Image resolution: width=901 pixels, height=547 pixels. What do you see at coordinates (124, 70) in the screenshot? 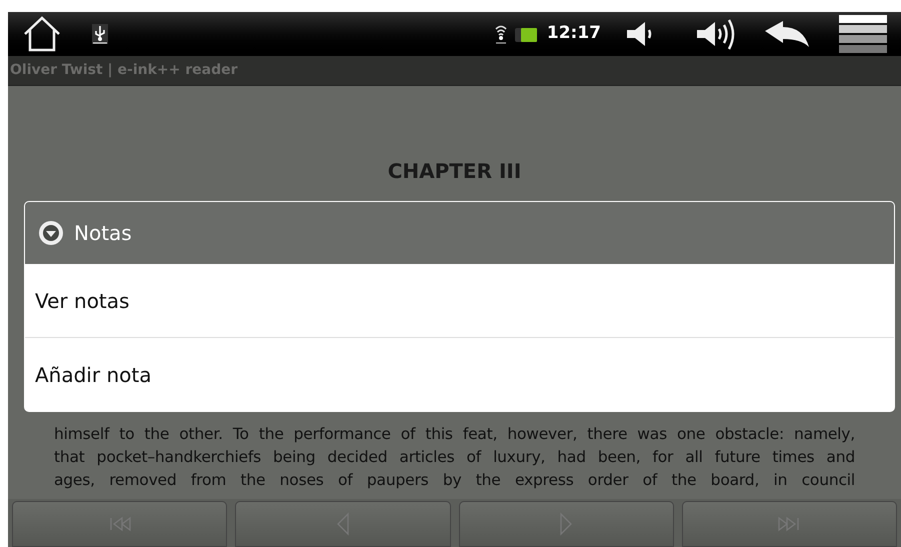
I see `window-title: Oliver Twist | e-ink++ reader` at bounding box center [124, 70].